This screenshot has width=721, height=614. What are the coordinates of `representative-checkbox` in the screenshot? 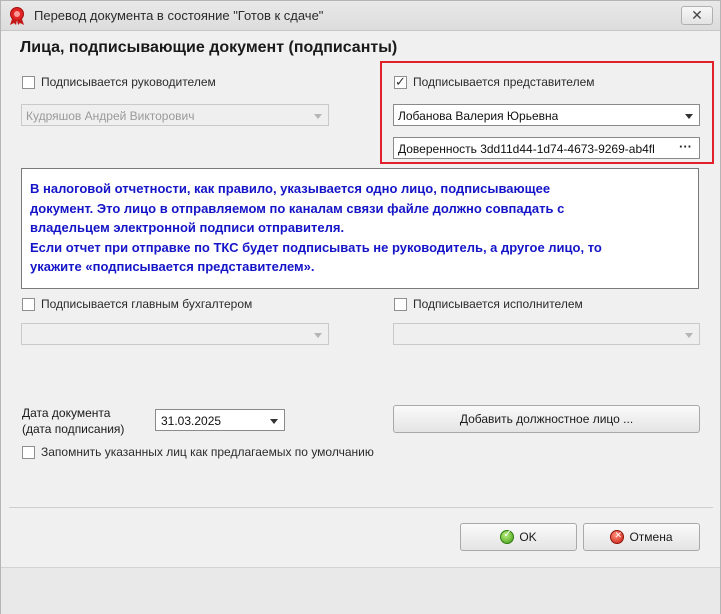 It's located at (400, 82).